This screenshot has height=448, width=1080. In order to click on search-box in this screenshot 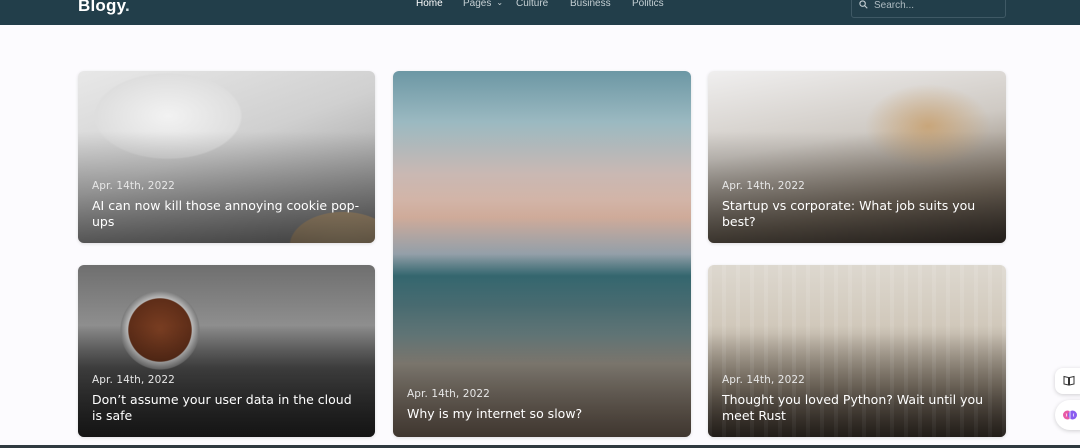, I will do `click(928, 9)`.